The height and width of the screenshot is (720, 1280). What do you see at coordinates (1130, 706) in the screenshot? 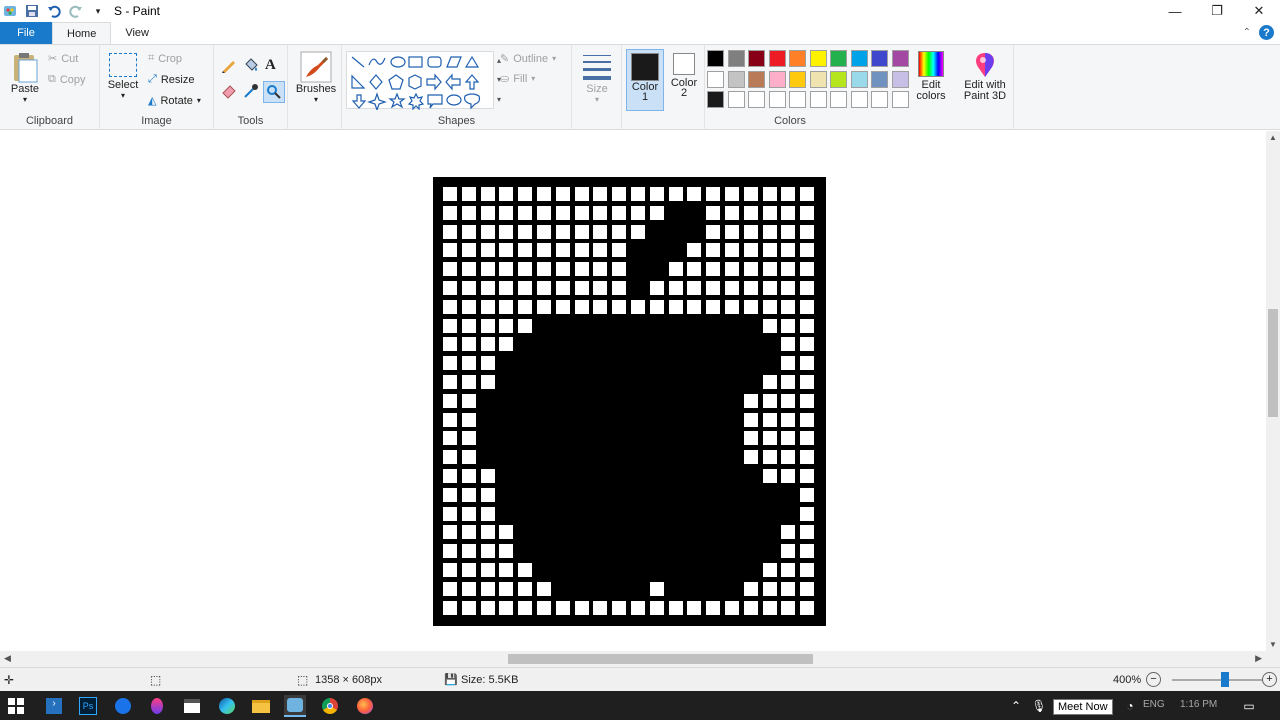
I see `wifi-icon: ◔` at bounding box center [1130, 706].